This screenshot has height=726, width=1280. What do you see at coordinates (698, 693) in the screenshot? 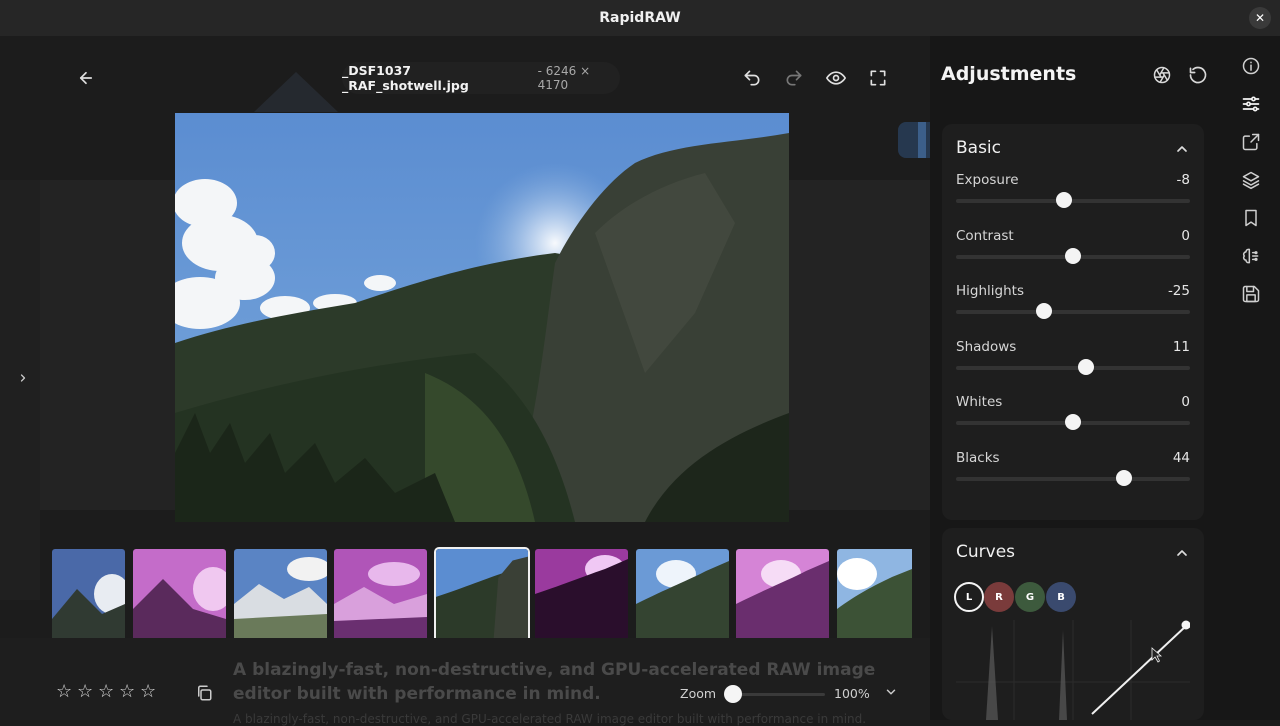
I see `zoom-label: Zoom` at bounding box center [698, 693].